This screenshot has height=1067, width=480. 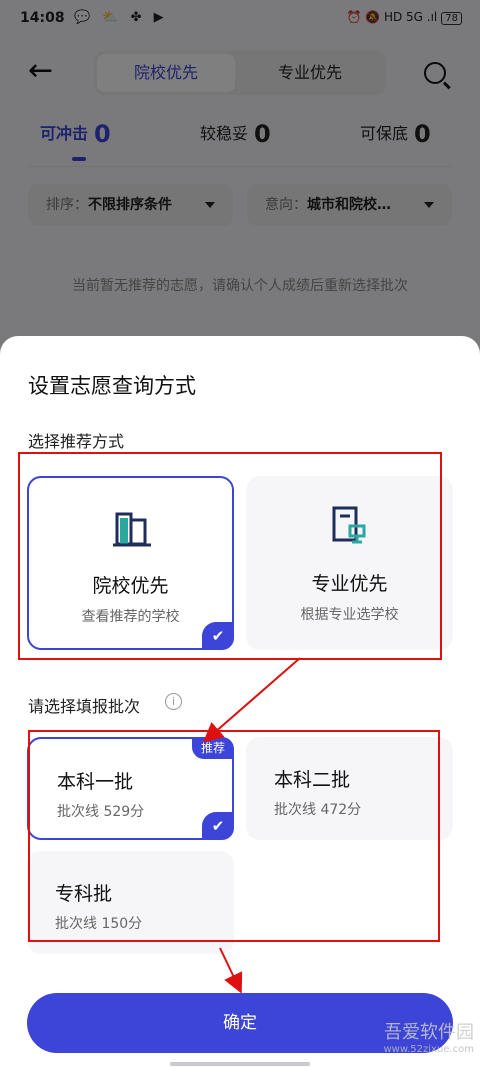 I want to click on annotation-arrow-to-confirm, so click(x=231, y=970).